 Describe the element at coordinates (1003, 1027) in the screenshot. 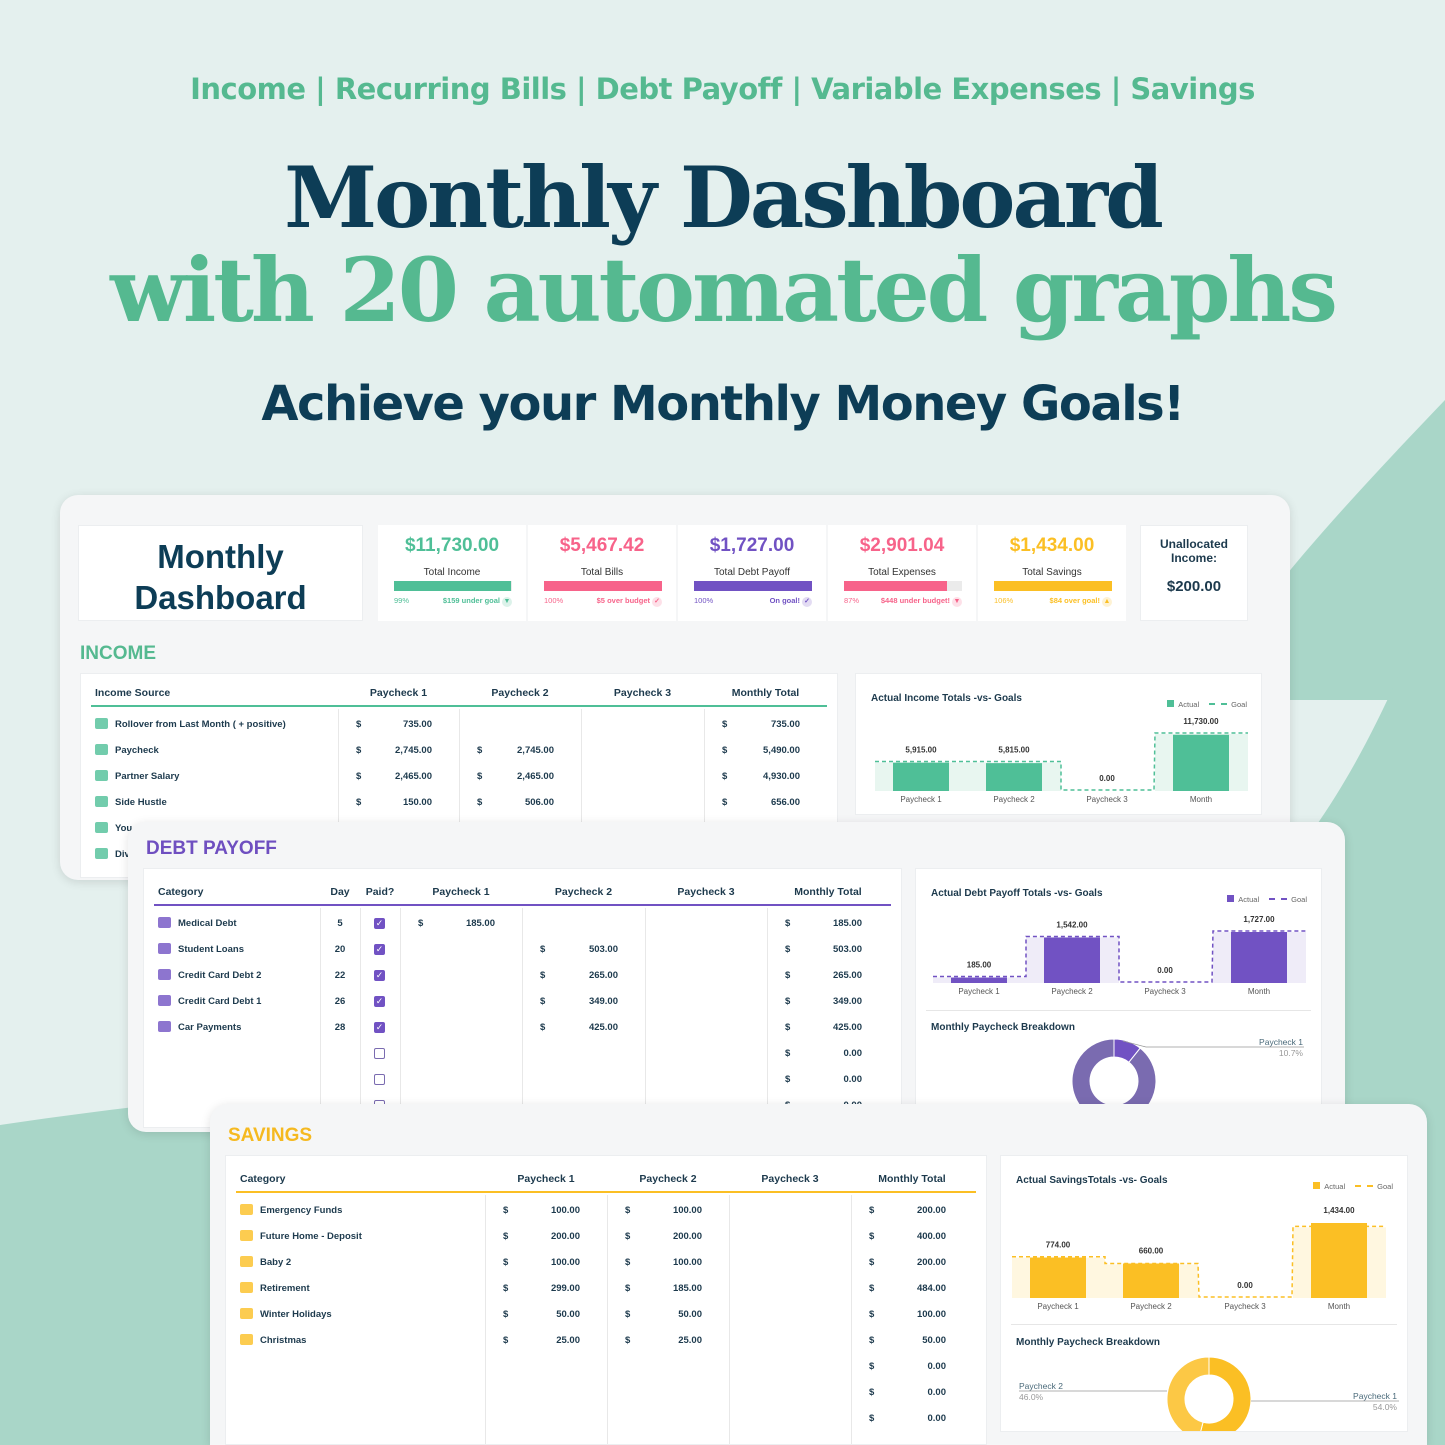

I see `donut-title: Monthly Paycheck Breakdown` at that location.